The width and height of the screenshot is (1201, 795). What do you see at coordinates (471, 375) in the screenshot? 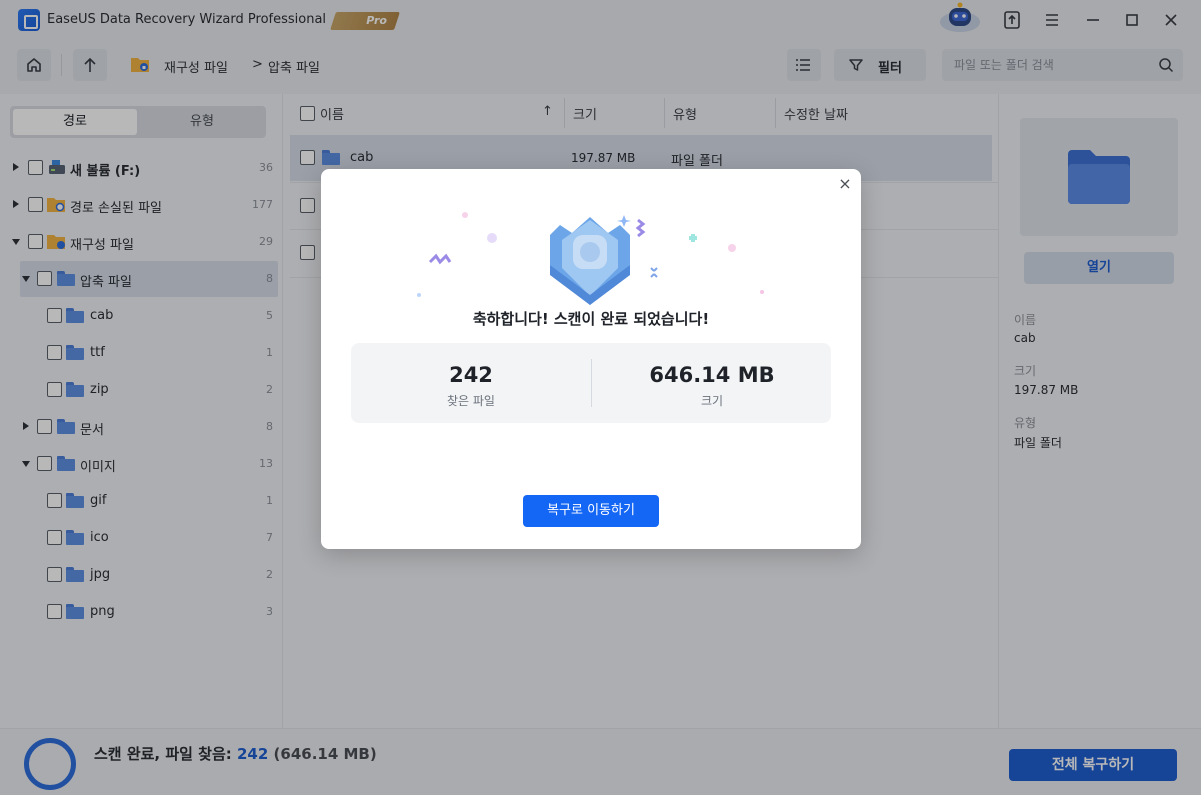
I see `found-files-count: 242` at bounding box center [471, 375].